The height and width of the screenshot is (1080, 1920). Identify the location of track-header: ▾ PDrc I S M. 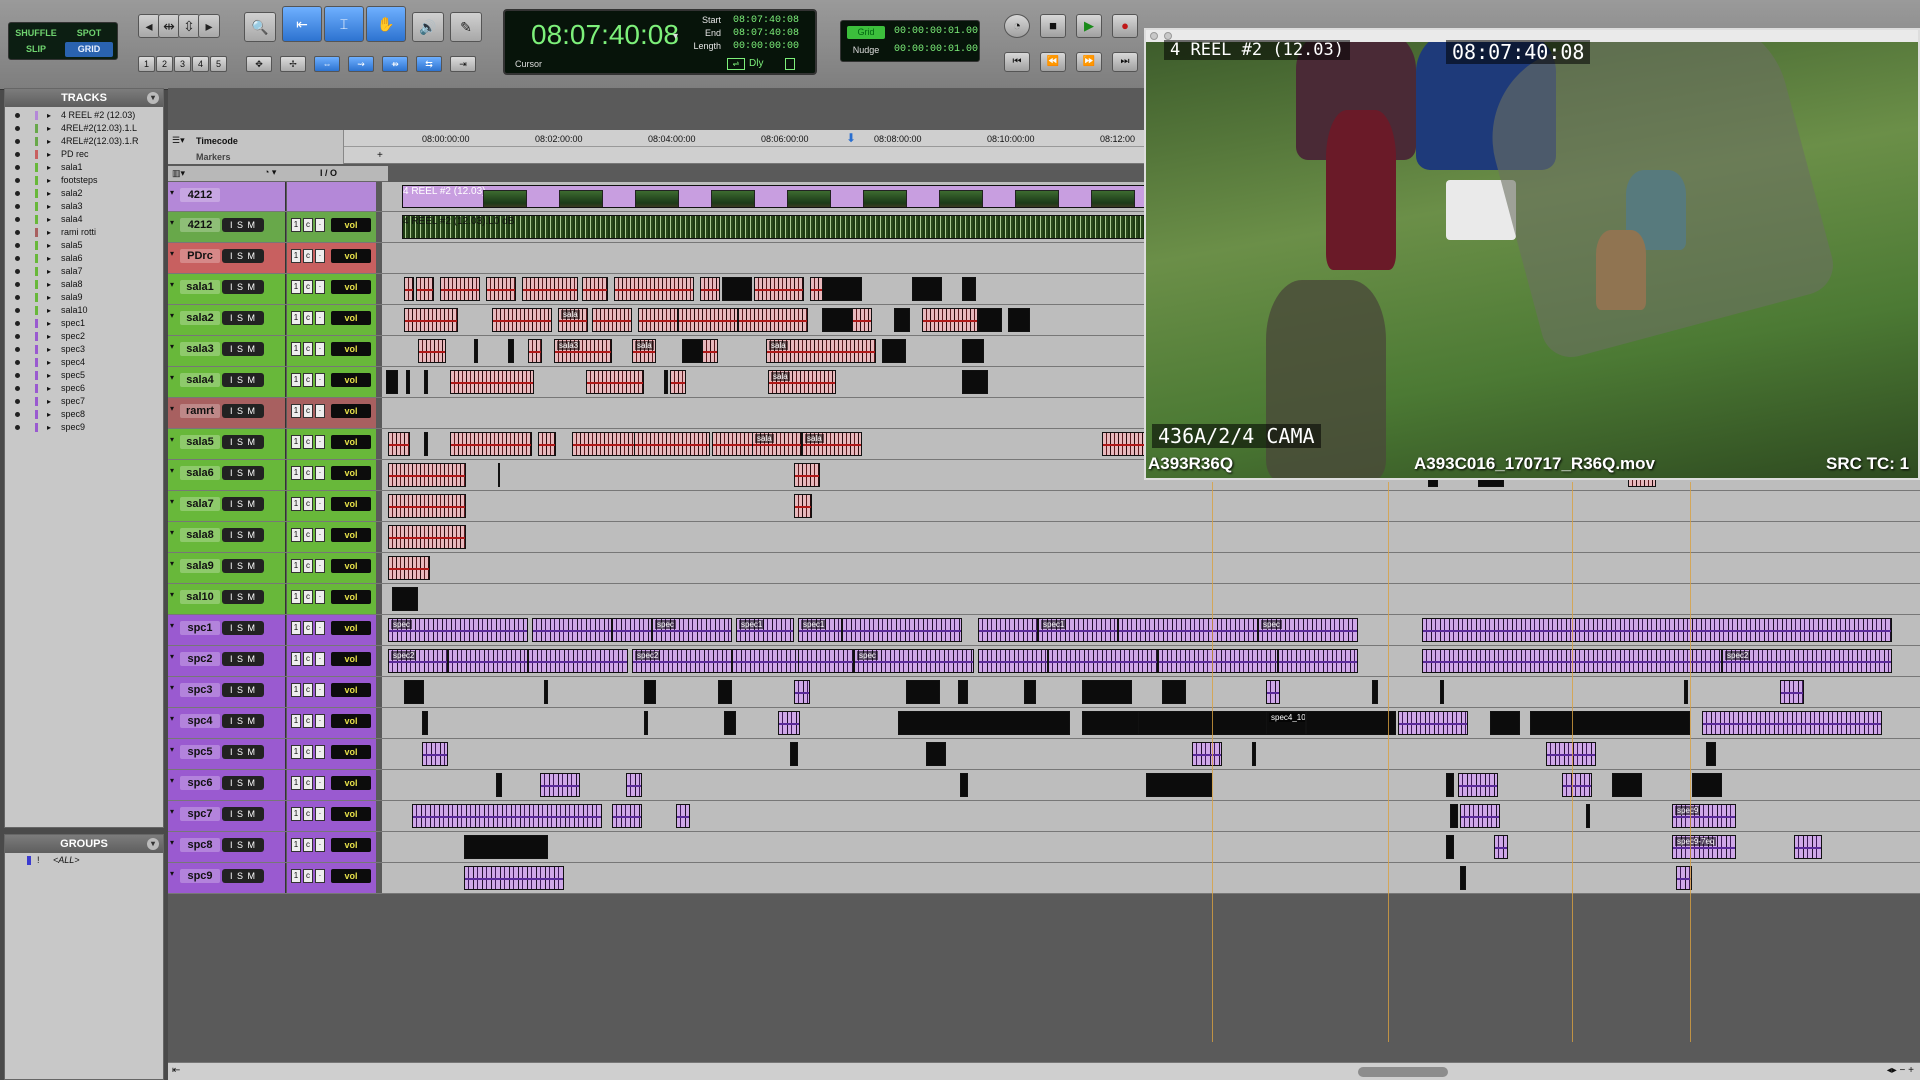
(227, 258).